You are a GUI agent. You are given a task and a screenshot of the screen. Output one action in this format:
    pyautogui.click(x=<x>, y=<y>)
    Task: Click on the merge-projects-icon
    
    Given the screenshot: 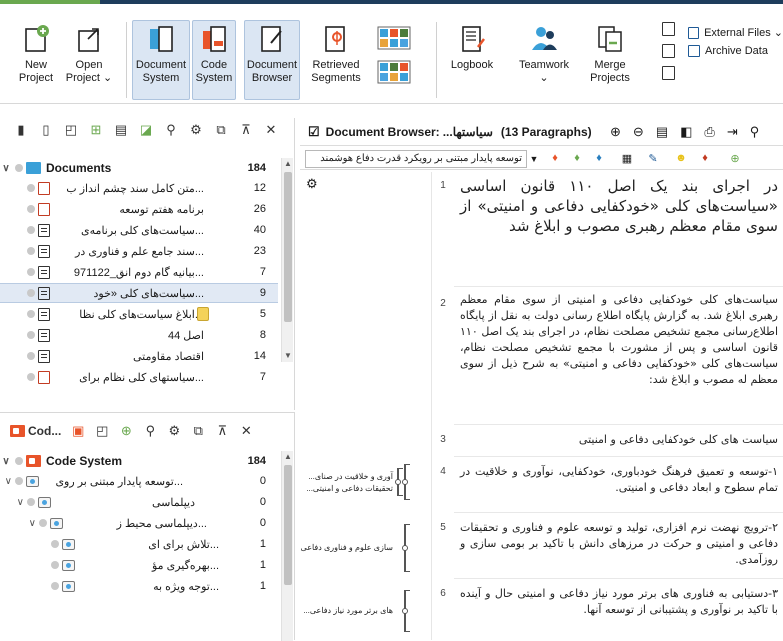 What is the action you would take?
    pyautogui.click(x=610, y=38)
    